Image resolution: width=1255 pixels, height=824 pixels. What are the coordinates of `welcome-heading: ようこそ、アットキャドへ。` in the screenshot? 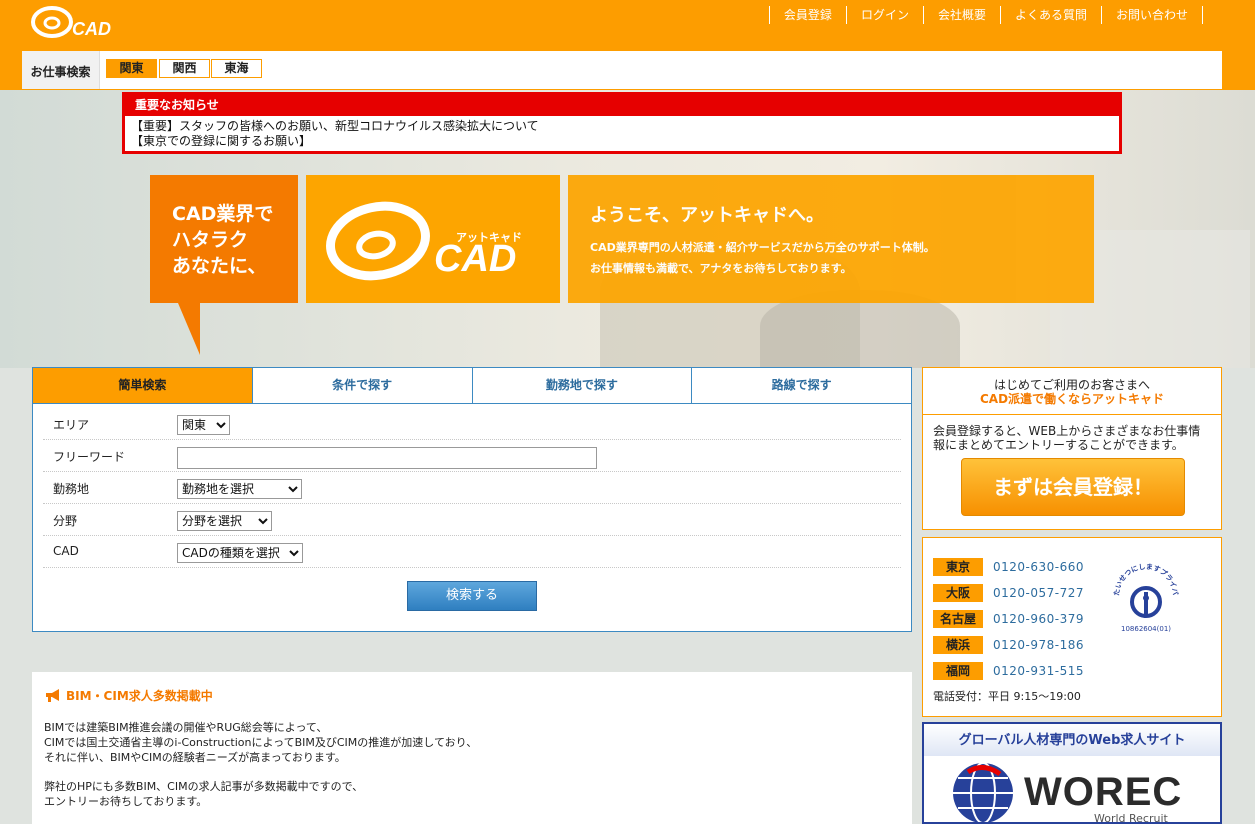 It's located at (707, 215).